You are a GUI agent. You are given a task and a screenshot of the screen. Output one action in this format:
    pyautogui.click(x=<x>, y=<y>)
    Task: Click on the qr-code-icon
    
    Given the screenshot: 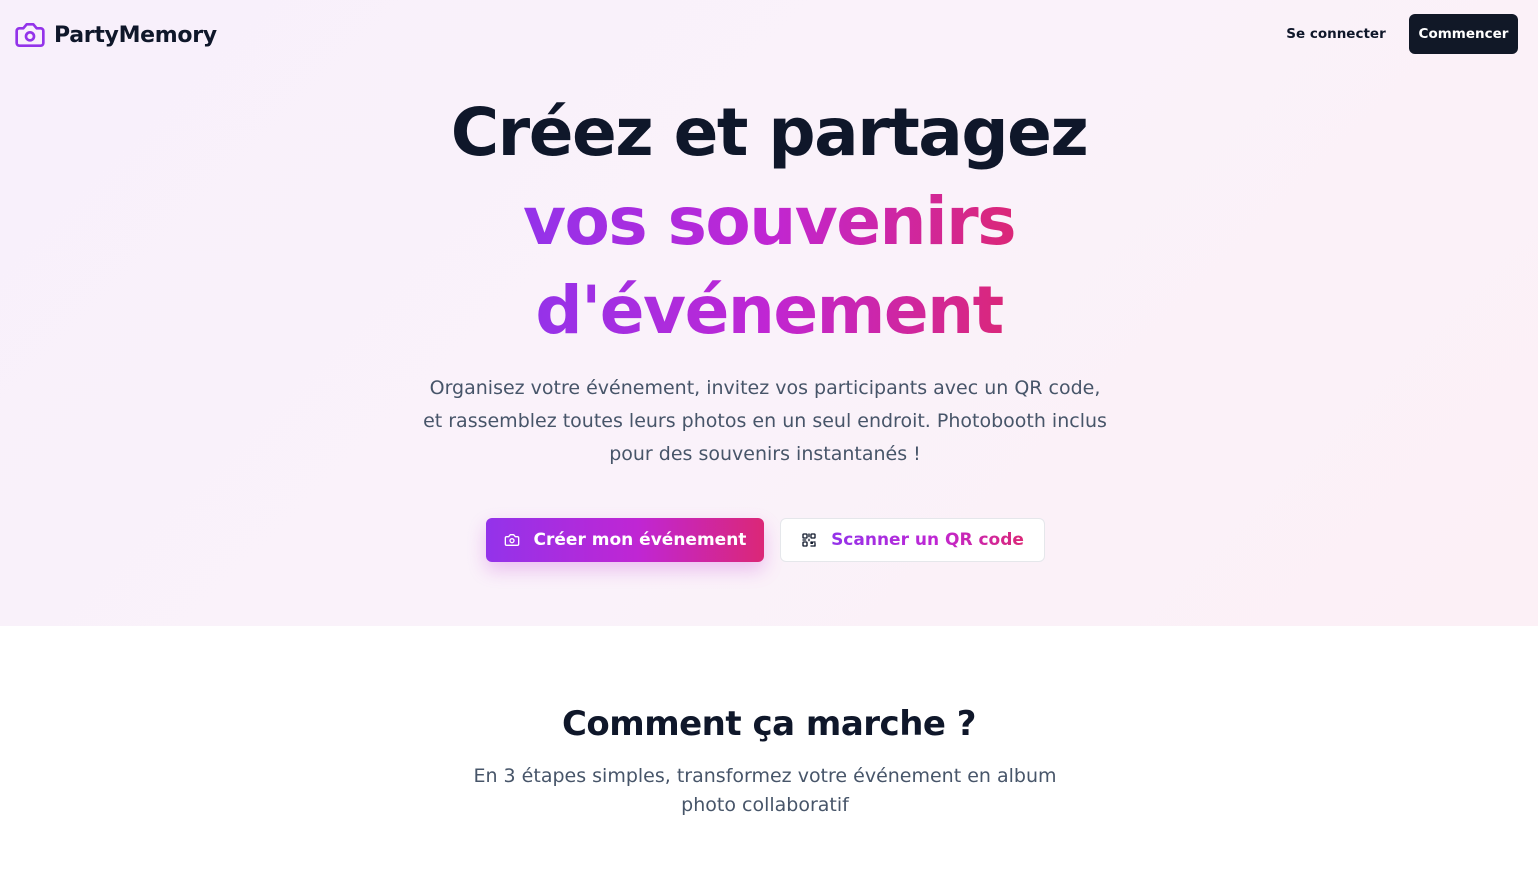 What is the action you would take?
    pyautogui.click(x=809, y=540)
    